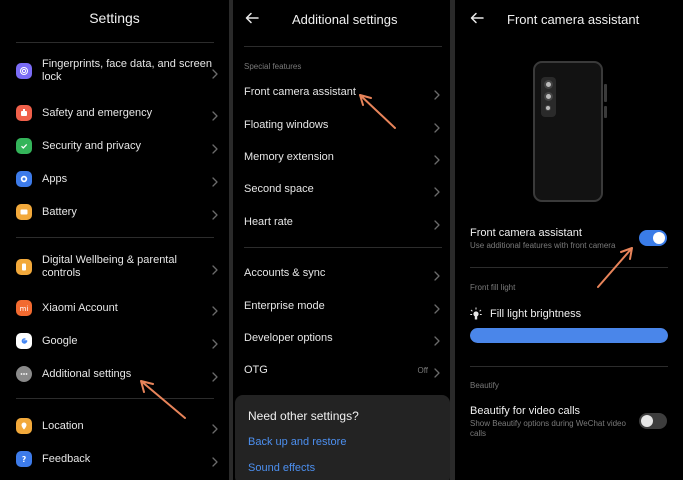 This screenshot has height=480, width=683. Describe the element at coordinates (343, 157) in the screenshot. I see `settings-item-memory-extension: Memory extension` at that location.